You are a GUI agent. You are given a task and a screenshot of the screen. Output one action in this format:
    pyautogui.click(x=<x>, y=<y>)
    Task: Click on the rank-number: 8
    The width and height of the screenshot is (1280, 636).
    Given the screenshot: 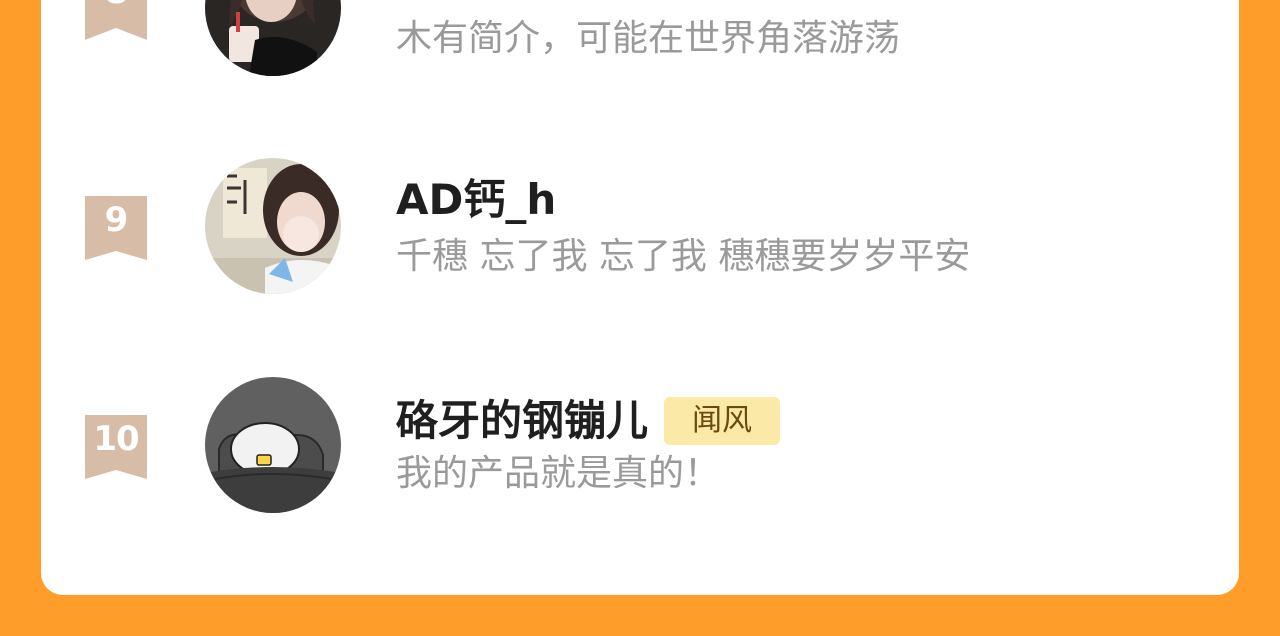 What is the action you would take?
    pyautogui.click(x=116, y=6)
    